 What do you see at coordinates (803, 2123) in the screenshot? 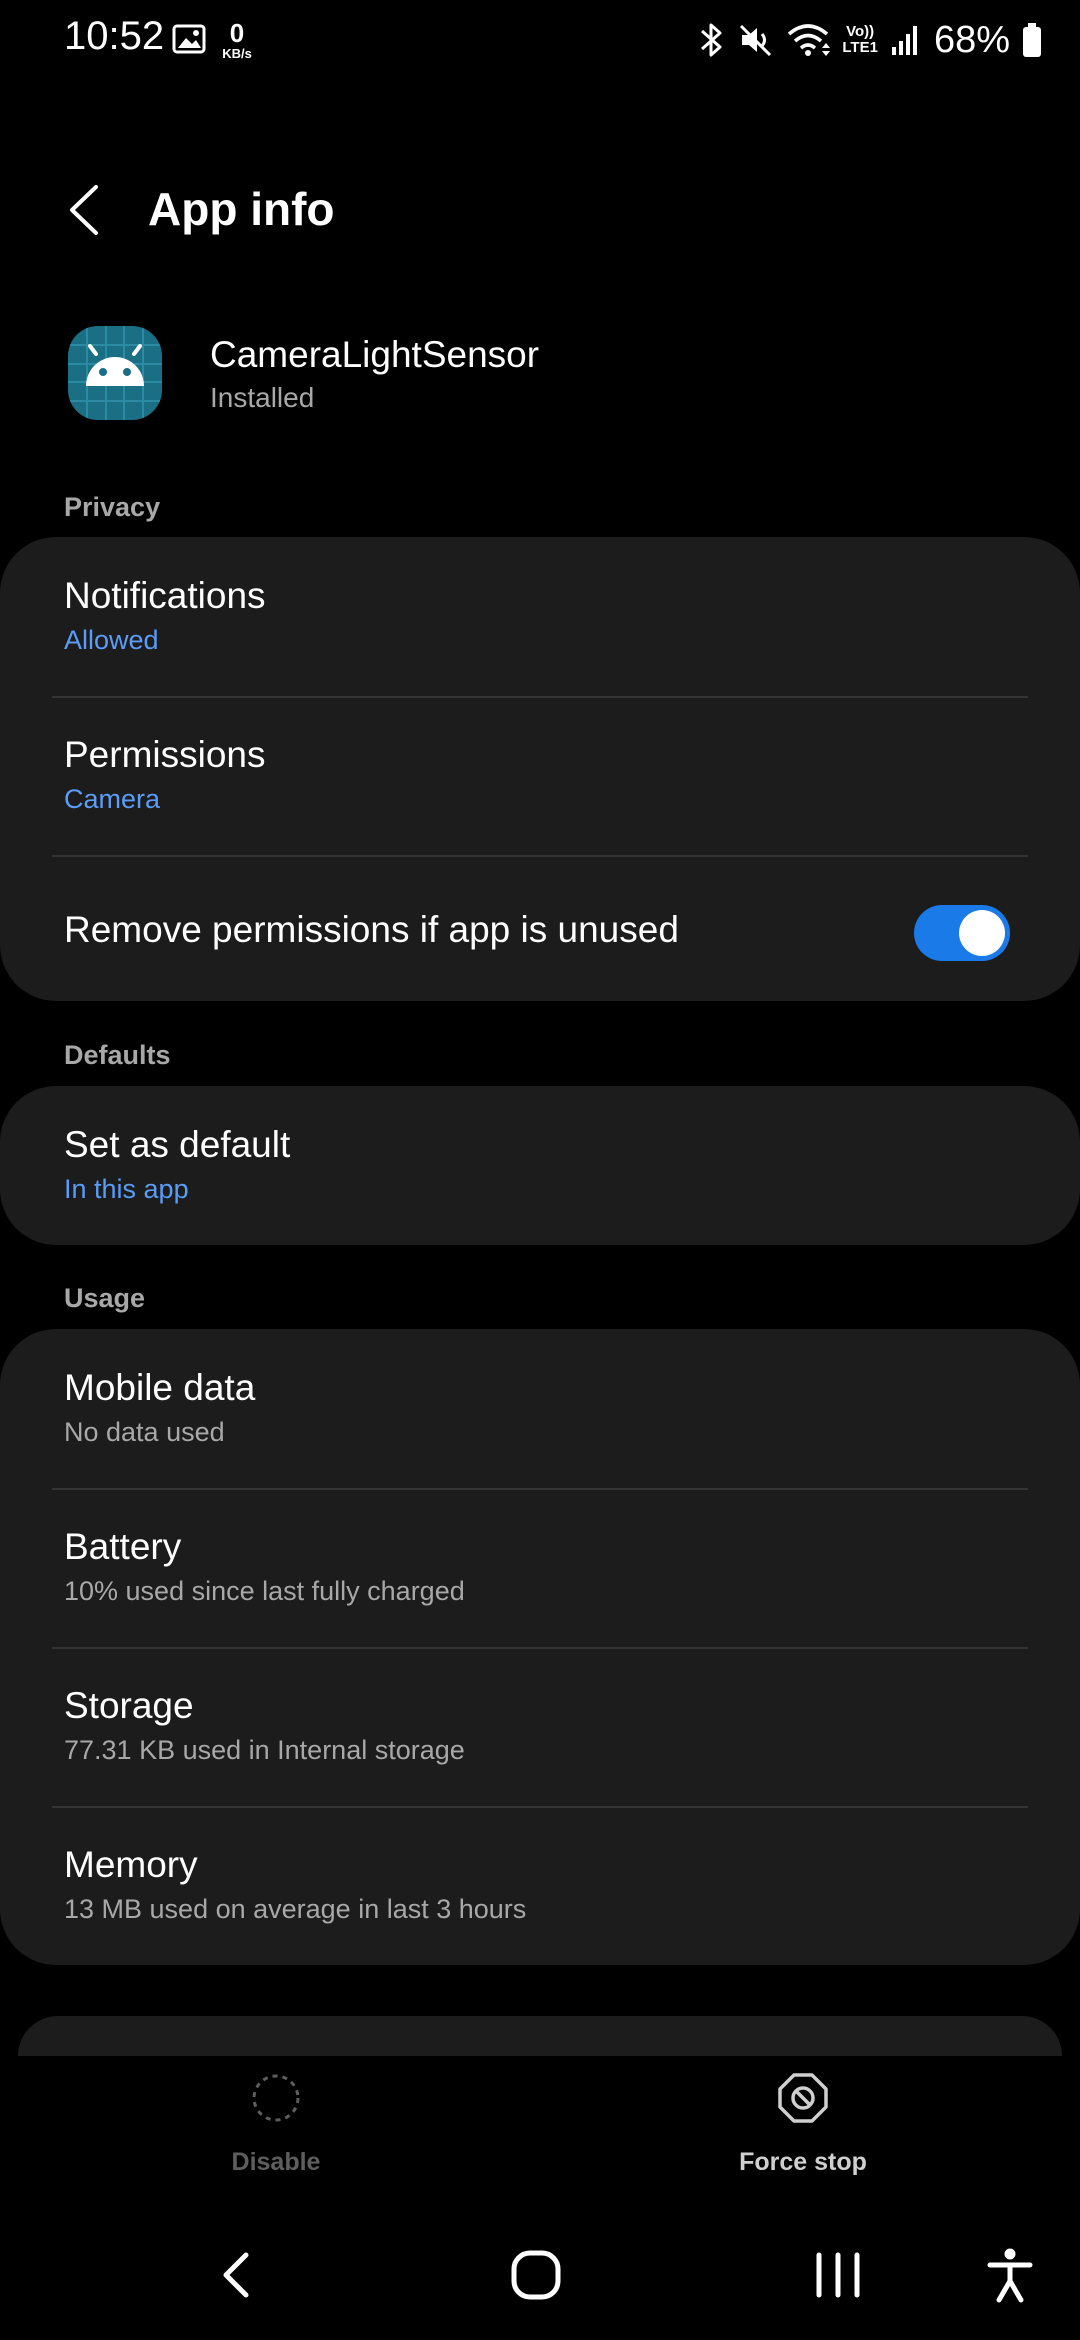
I see `force-stop-button: Force stop` at bounding box center [803, 2123].